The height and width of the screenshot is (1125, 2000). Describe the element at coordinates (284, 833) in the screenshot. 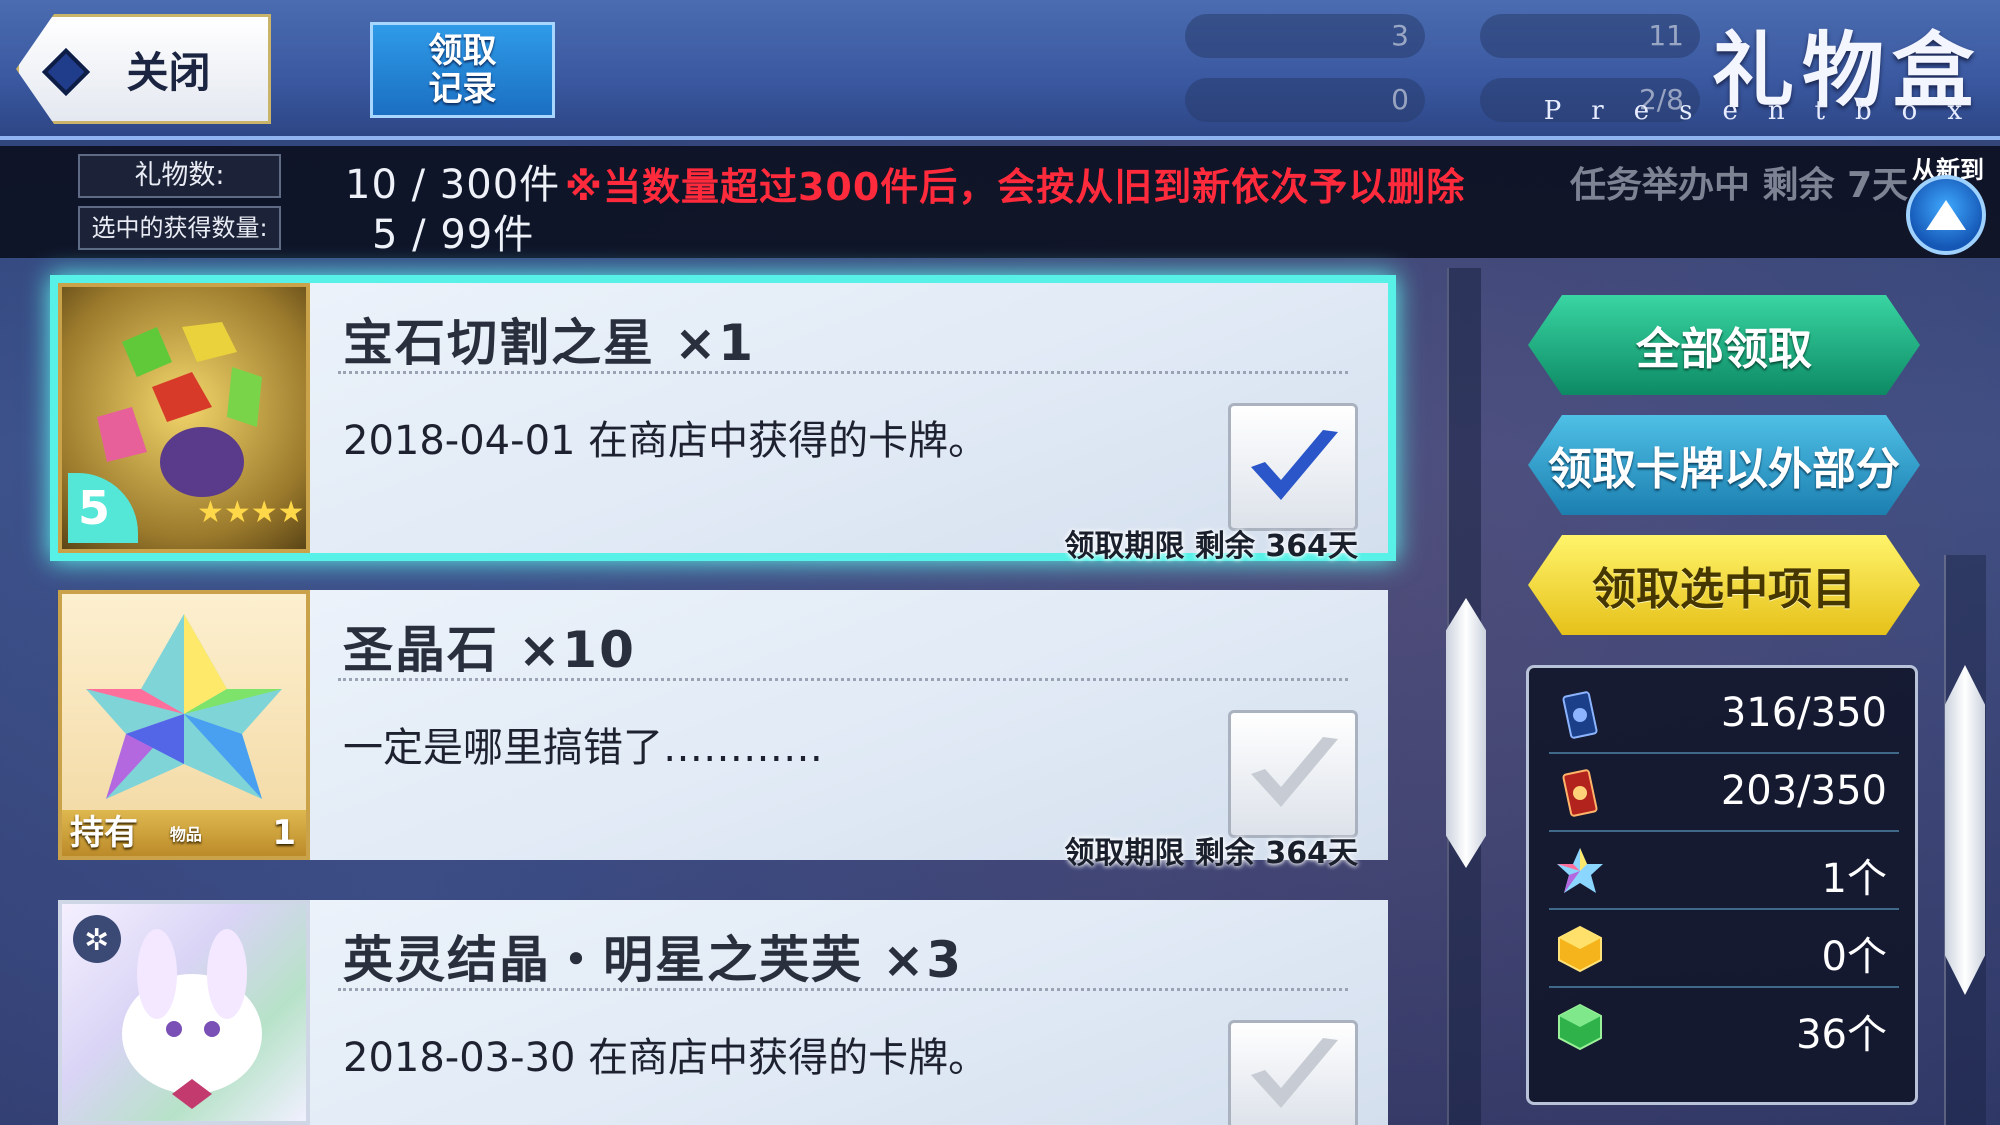

I see `owned-count: 1` at that location.